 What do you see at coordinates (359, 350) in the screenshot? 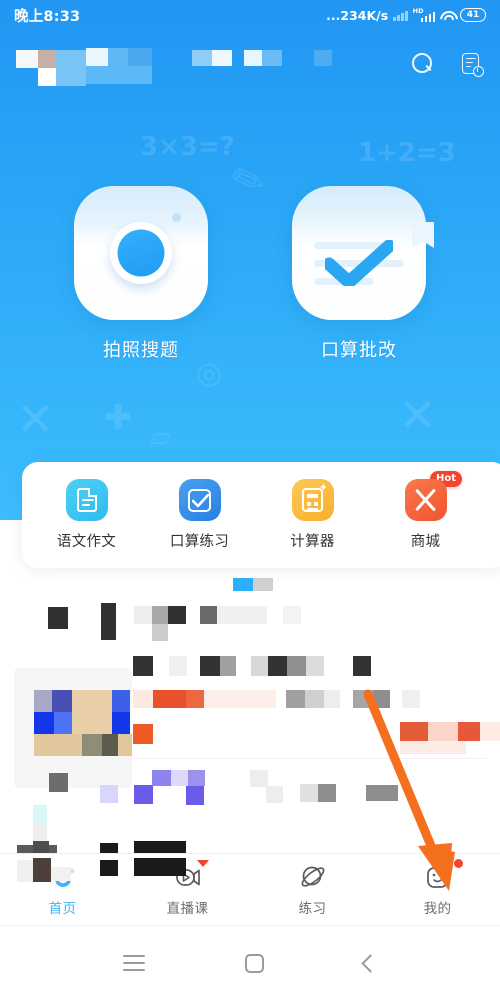
I see `math-correction-label: 口算批改` at bounding box center [359, 350].